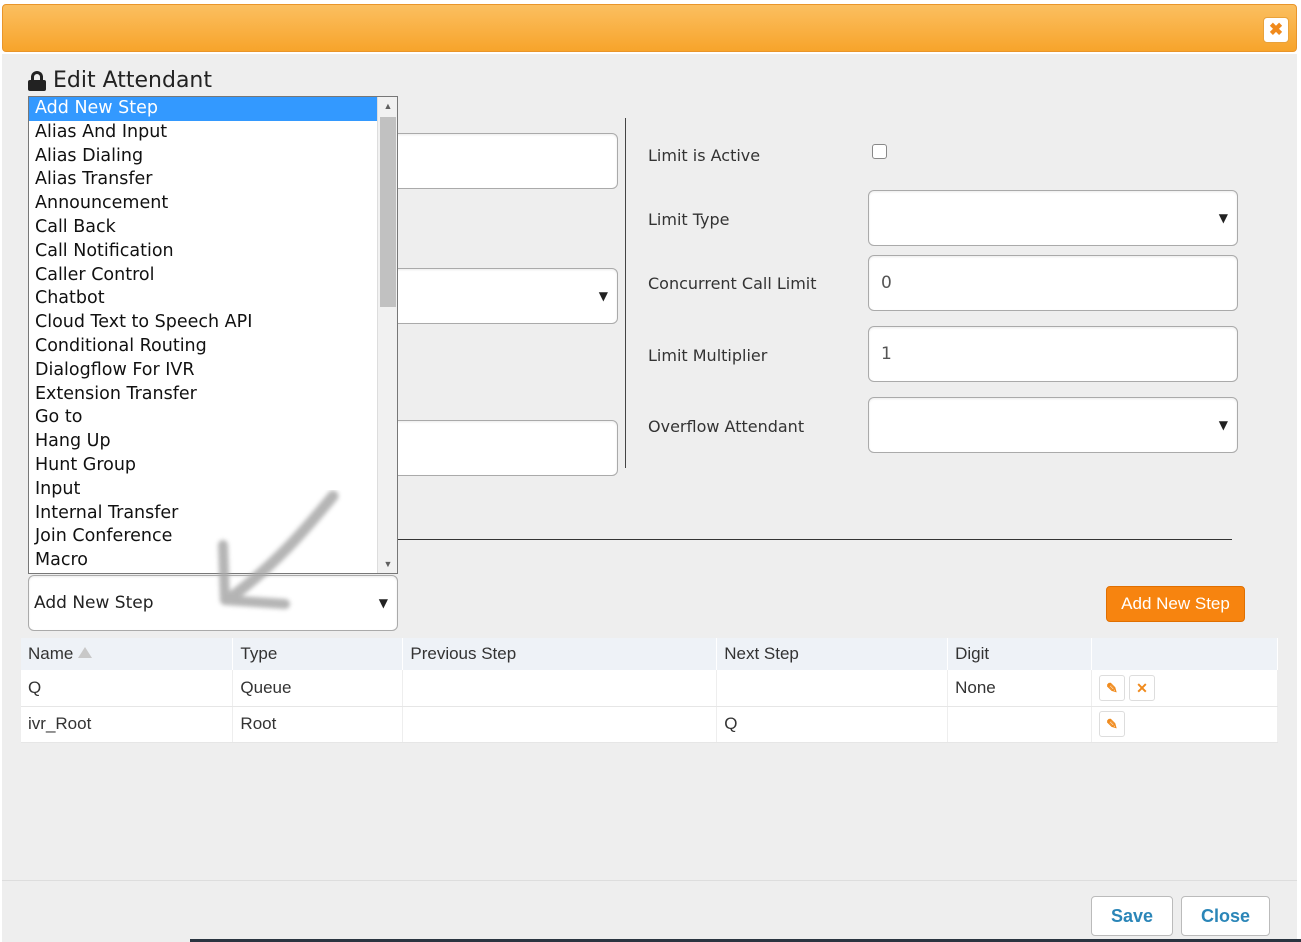 This screenshot has height=942, width=1301. I want to click on table-header-row: Name Type Previous Step Next Step Digit, so click(649, 654).